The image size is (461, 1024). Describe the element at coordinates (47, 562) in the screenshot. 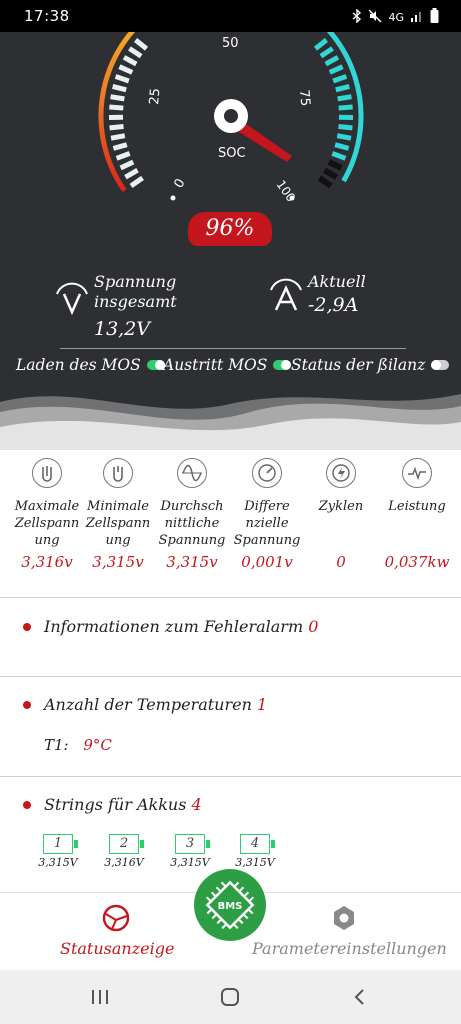

I see `stat-value: 3,316v` at that location.